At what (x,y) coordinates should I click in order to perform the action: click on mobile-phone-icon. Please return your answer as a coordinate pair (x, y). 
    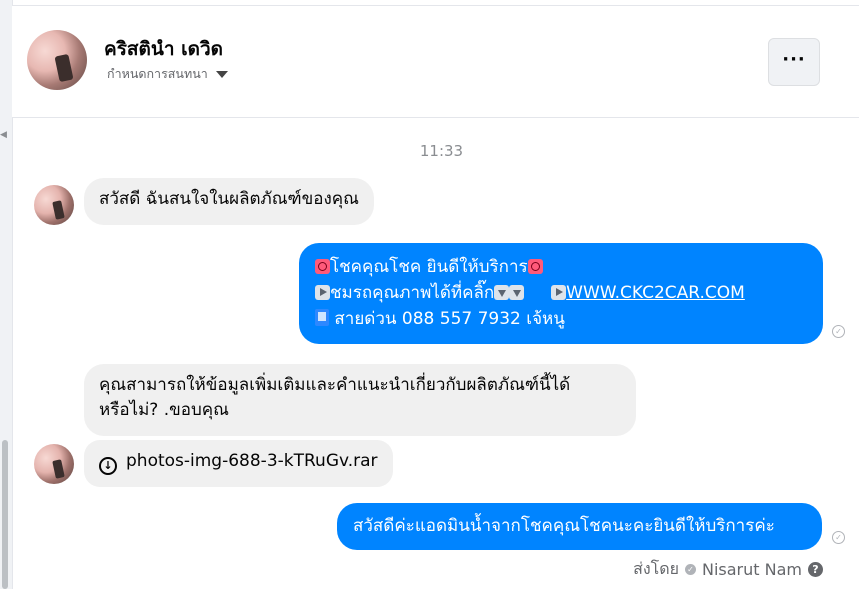
    Looking at the image, I should click on (322, 317).